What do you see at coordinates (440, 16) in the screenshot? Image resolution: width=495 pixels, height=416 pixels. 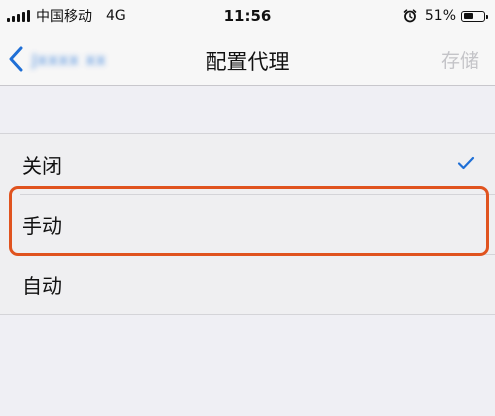 I see `battery-percent: 51%` at bounding box center [440, 16].